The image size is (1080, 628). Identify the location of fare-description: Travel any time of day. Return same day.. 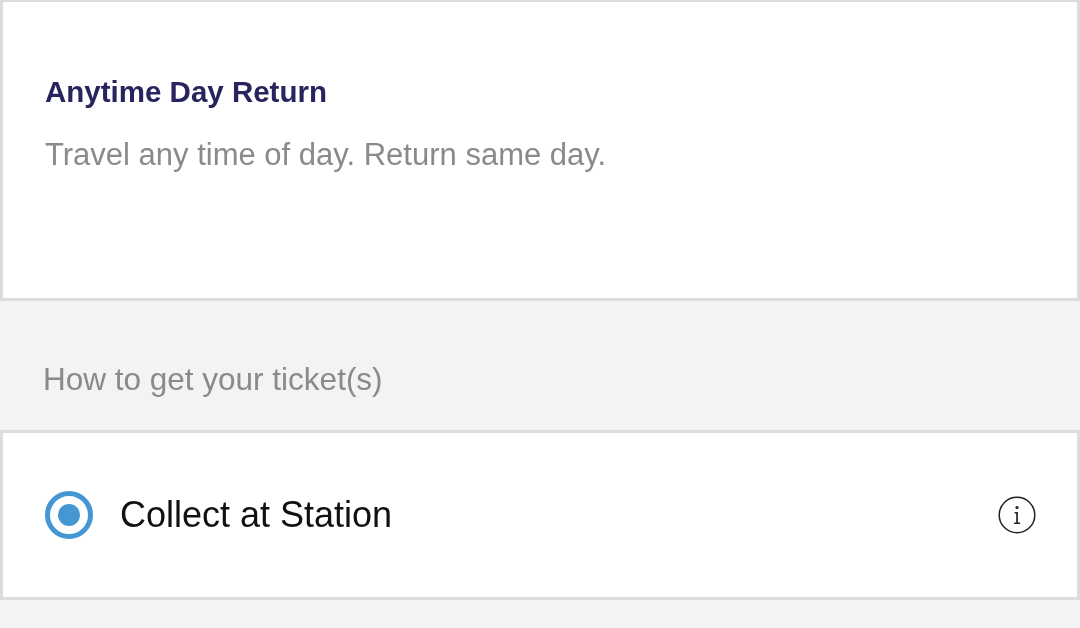
(326, 155).